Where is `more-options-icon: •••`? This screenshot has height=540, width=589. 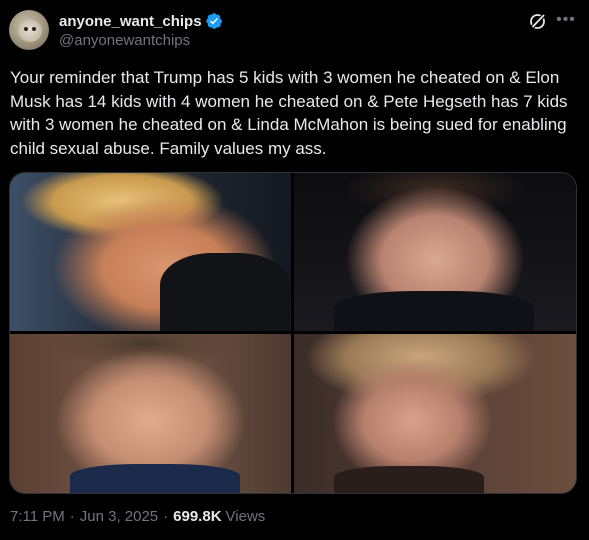
more-options-icon: ••• is located at coordinates (566, 20).